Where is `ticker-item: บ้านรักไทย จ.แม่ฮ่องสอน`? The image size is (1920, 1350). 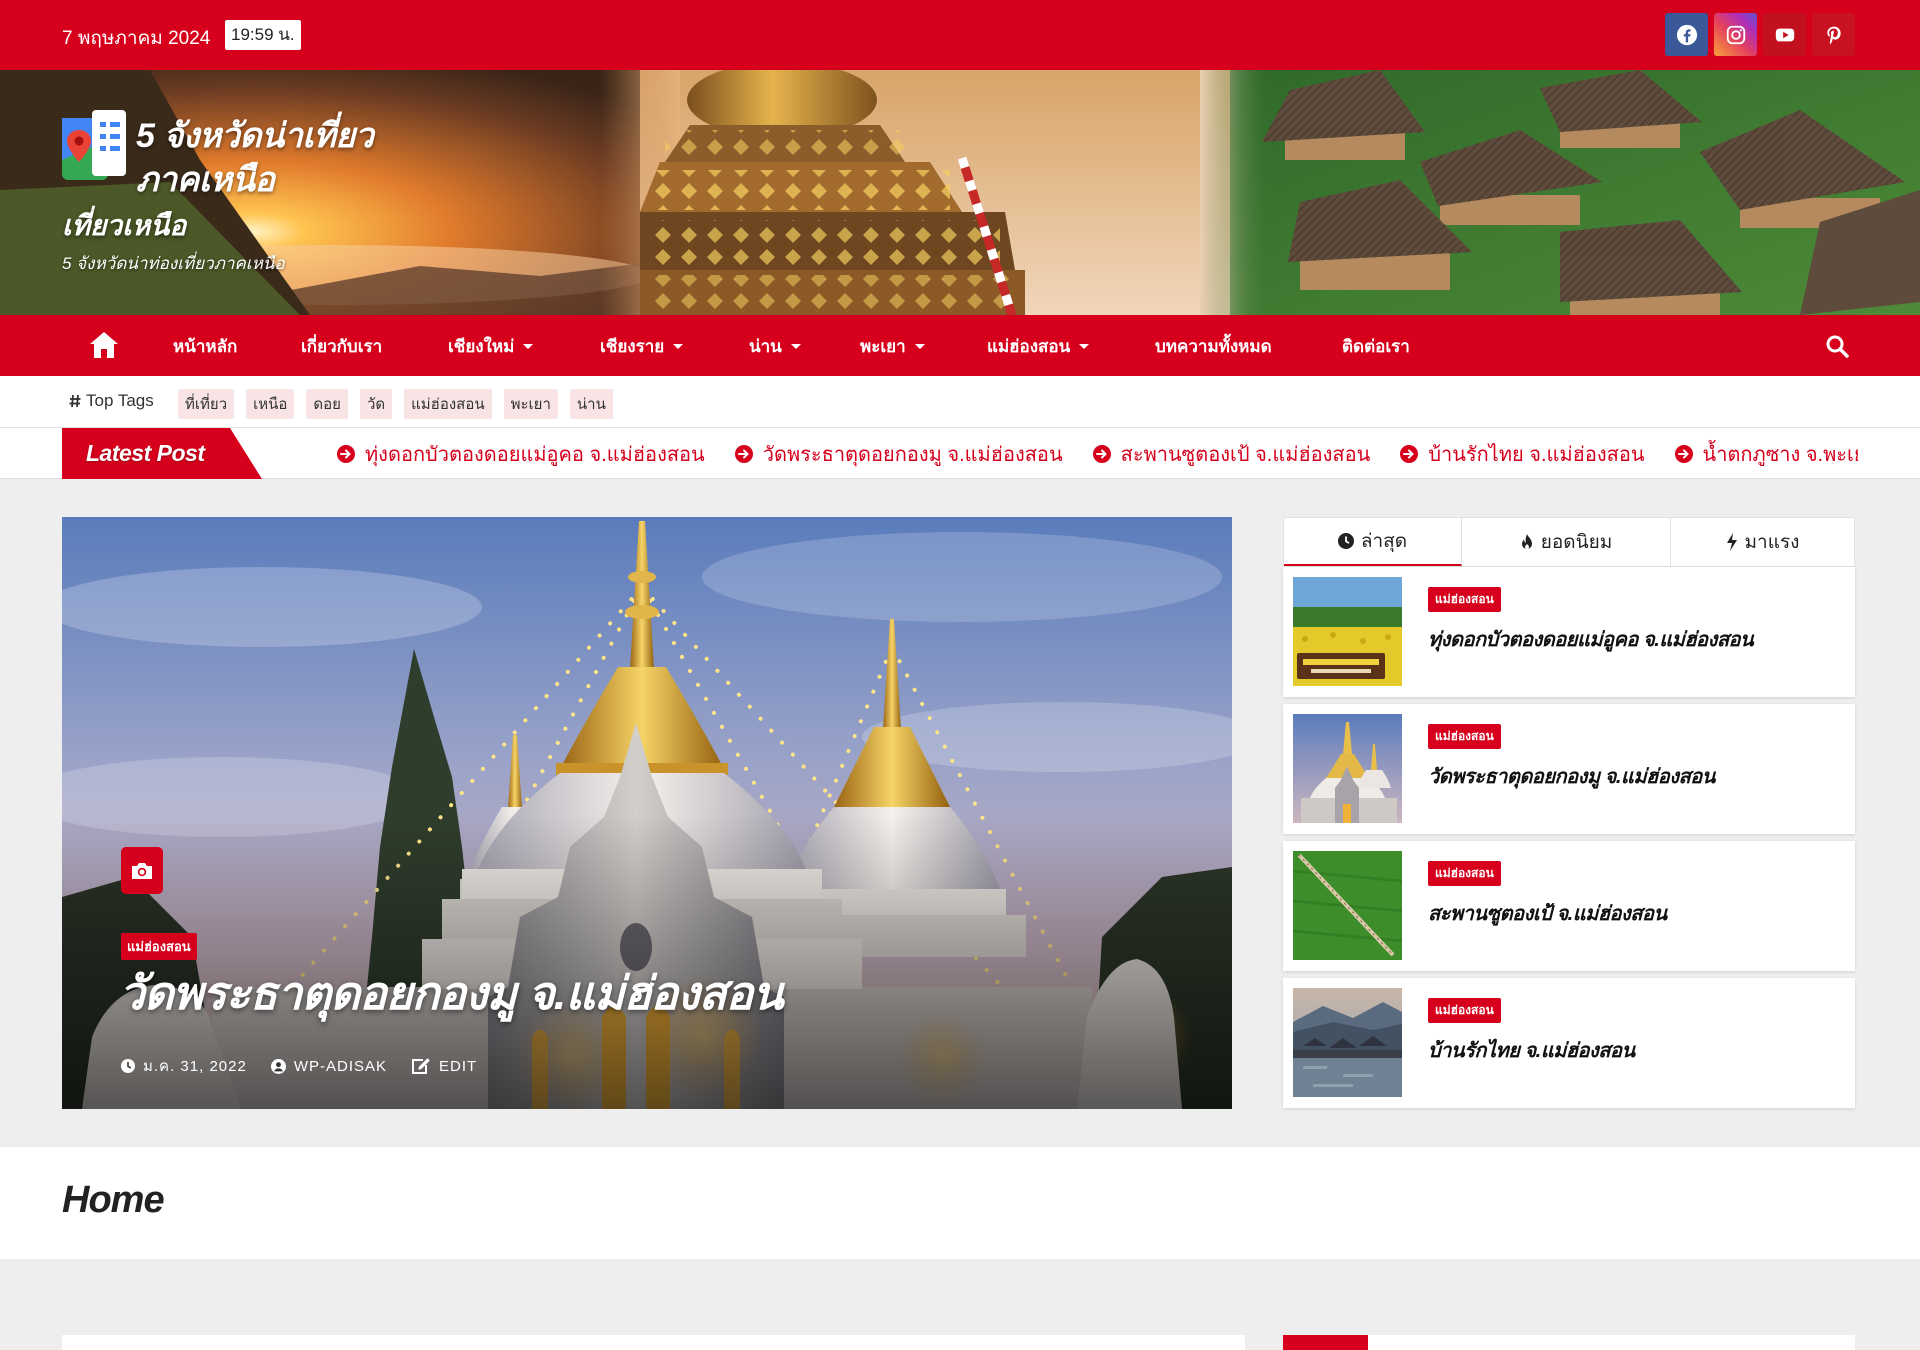 ticker-item: บ้านรักไทย จ.แม่ฮ่องสอน is located at coordinates (1522, 454).